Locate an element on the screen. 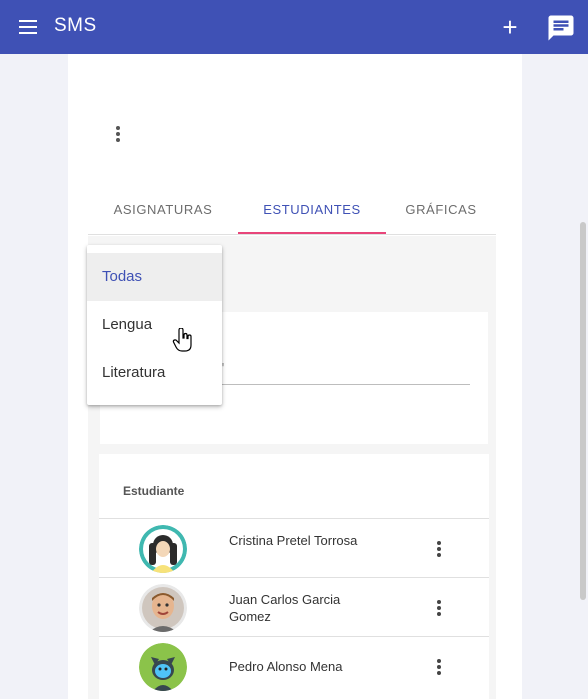 This screenshot has height=699, width=588. tab-bar: ASIGNATURAS ESTUDIANTES GRÁFICAS is located at coordinates (292, 211).